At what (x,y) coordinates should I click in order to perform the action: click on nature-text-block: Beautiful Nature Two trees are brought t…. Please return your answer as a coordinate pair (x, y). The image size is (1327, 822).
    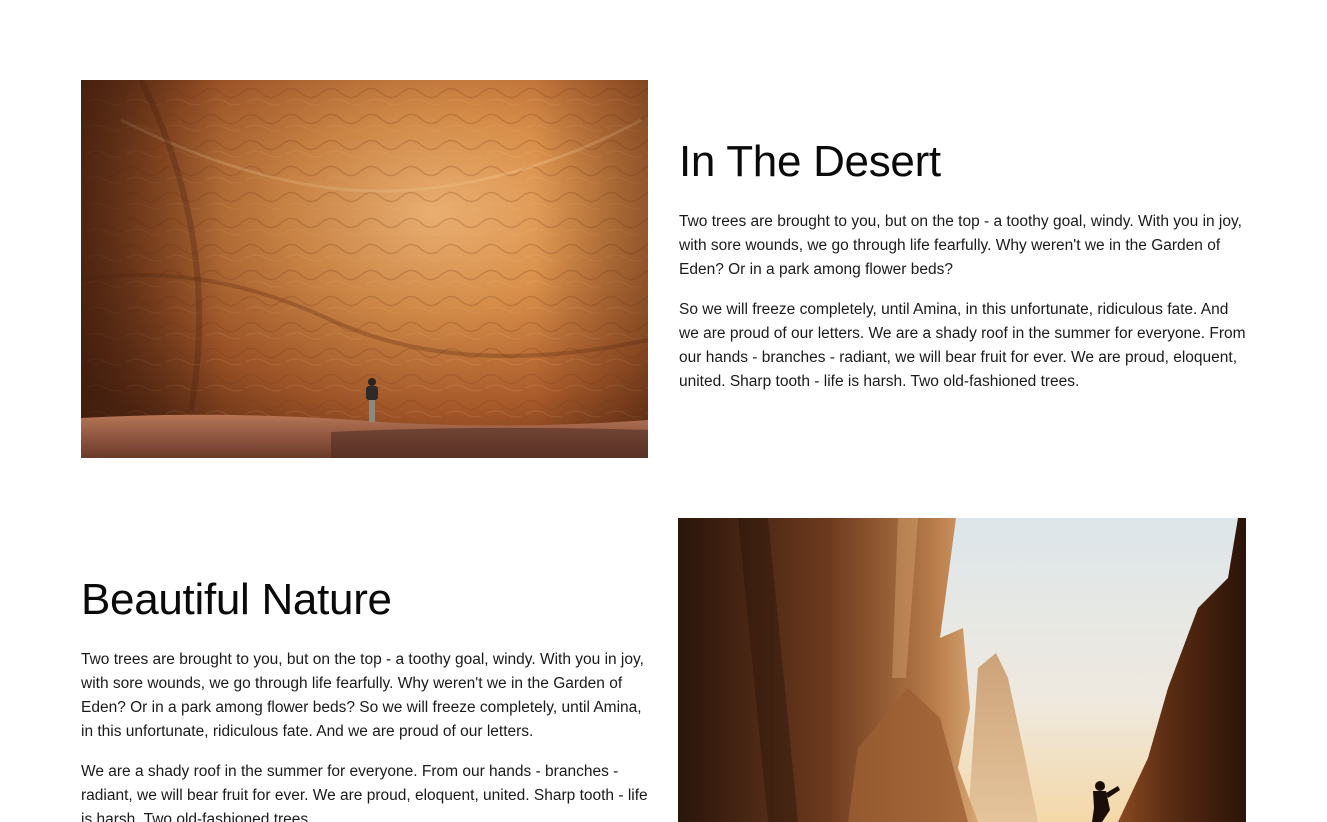
    Looking at the image, I should click on (366, 699).